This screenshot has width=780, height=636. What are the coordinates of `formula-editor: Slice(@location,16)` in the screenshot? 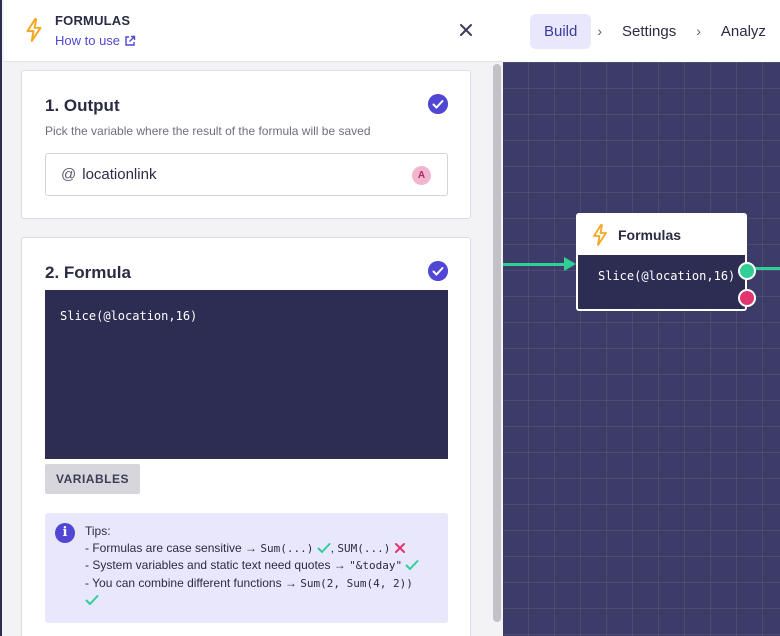 It's located at (246, 374).